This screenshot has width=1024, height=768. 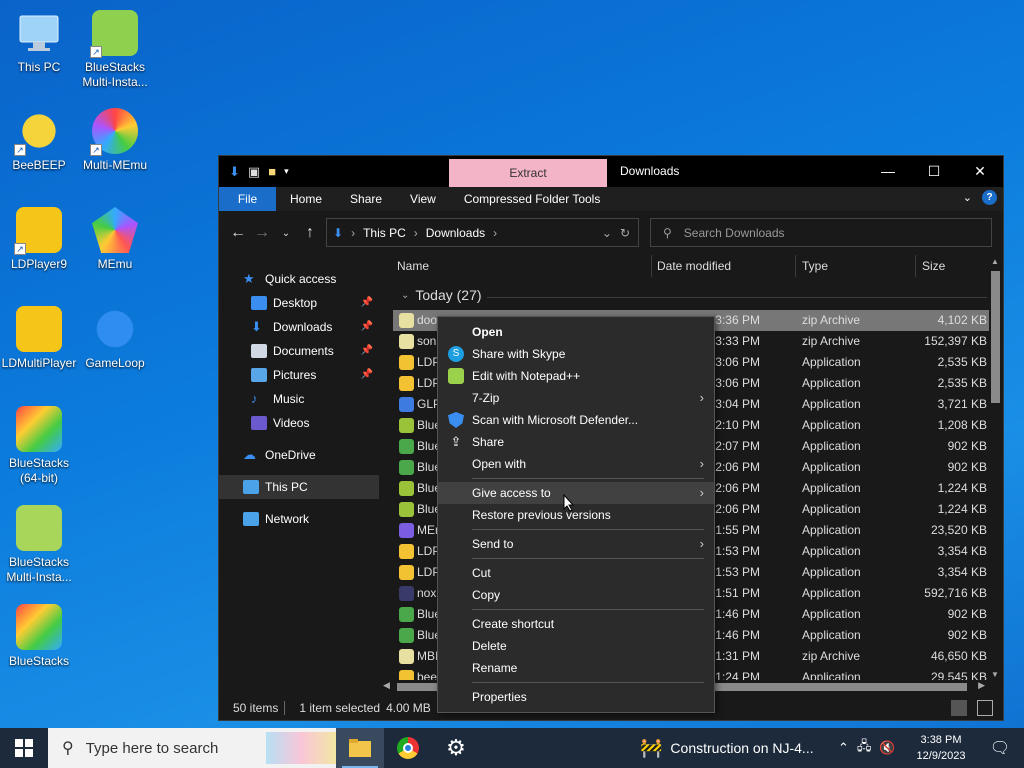 What do you see at coordinates (423, 199) in the screenshot?
I see `tab-view: View` at bounding box center [423, 199].